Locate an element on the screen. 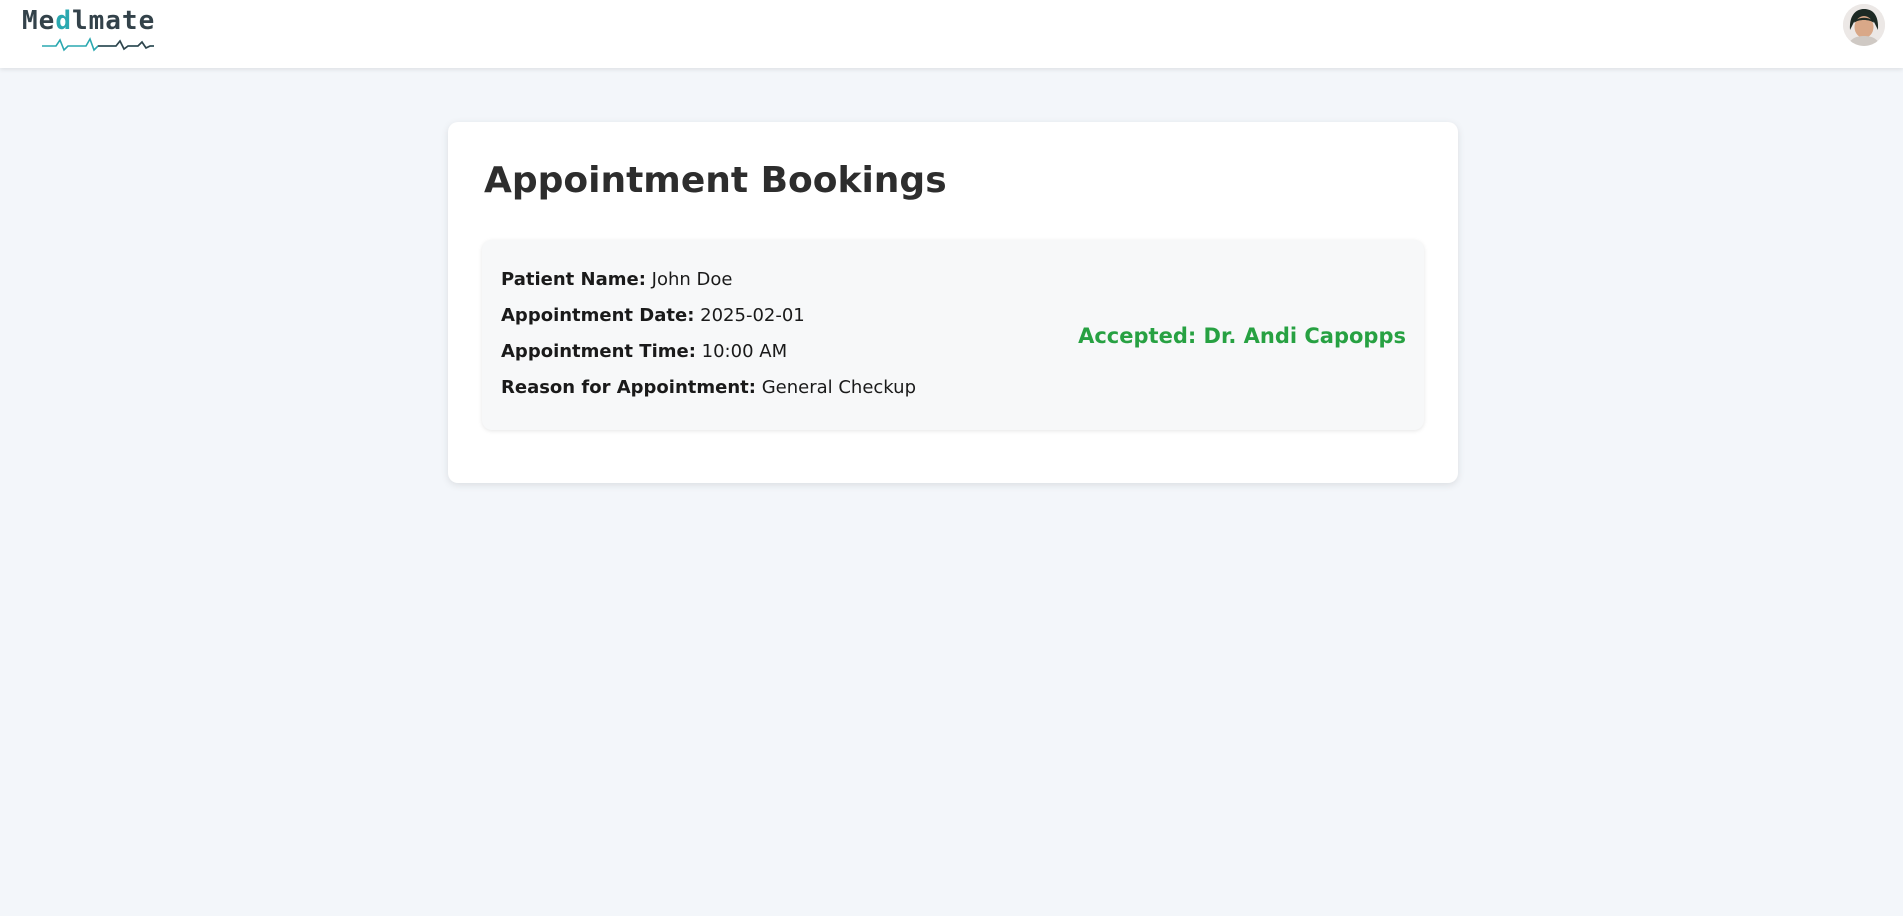 The image size is (1903, 916). patient-name-row: Patient Name: John Doe is located at coordinates (708, 284).